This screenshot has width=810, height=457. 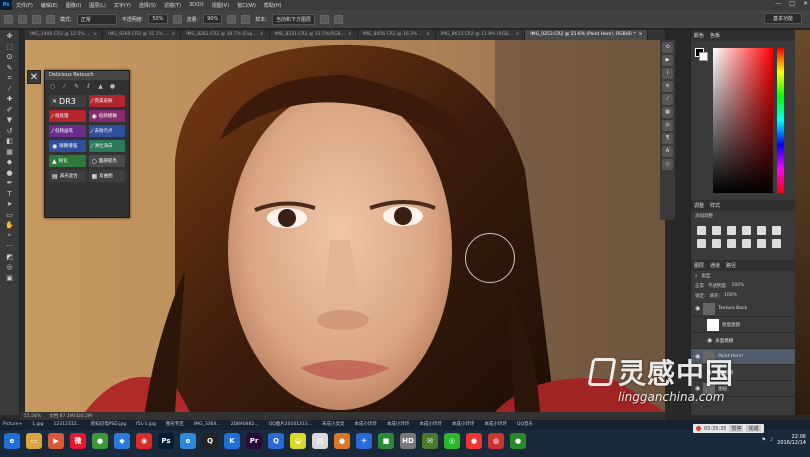 I want to click on aligned-checkbox, so click(x=246, y=19).